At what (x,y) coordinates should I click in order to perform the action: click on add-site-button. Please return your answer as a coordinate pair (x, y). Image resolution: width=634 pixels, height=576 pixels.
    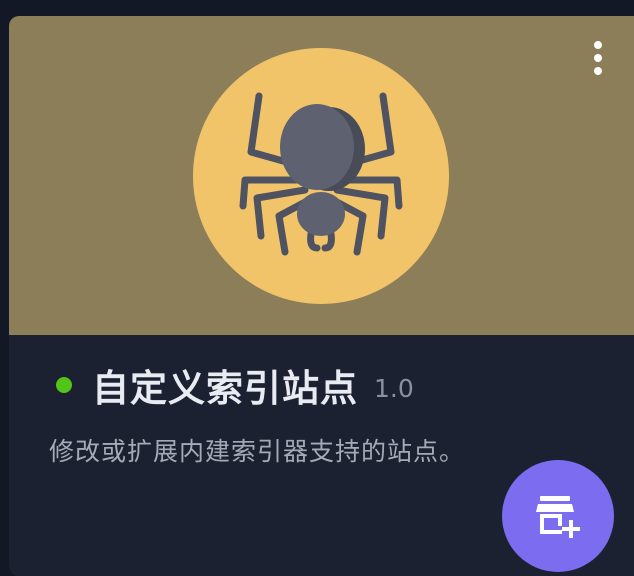
    Looking at the image, I should click on (558, 516).